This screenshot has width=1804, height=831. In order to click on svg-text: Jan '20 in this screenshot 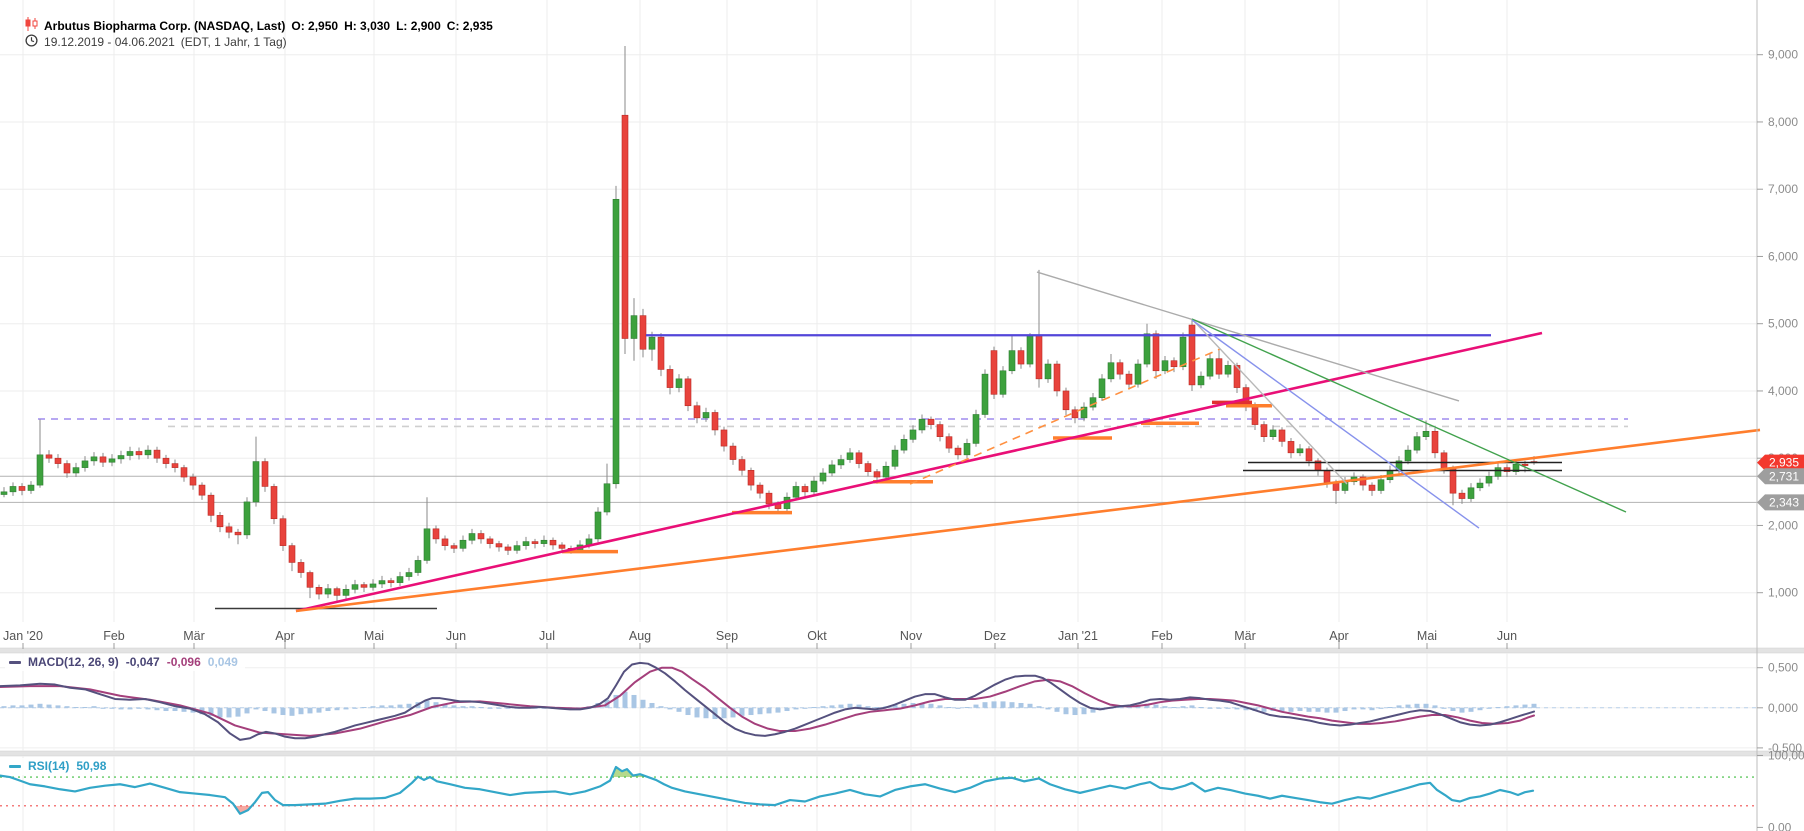, I will do `click(23, 636)`.